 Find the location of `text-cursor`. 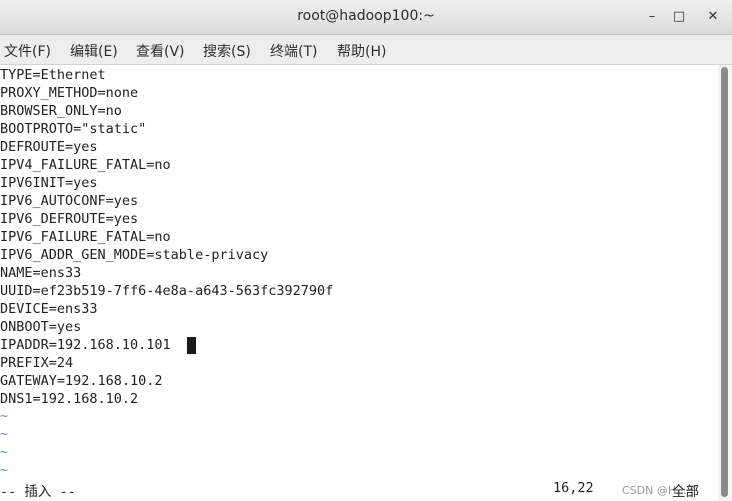

text-cursor is located at coordinates (191, 345).